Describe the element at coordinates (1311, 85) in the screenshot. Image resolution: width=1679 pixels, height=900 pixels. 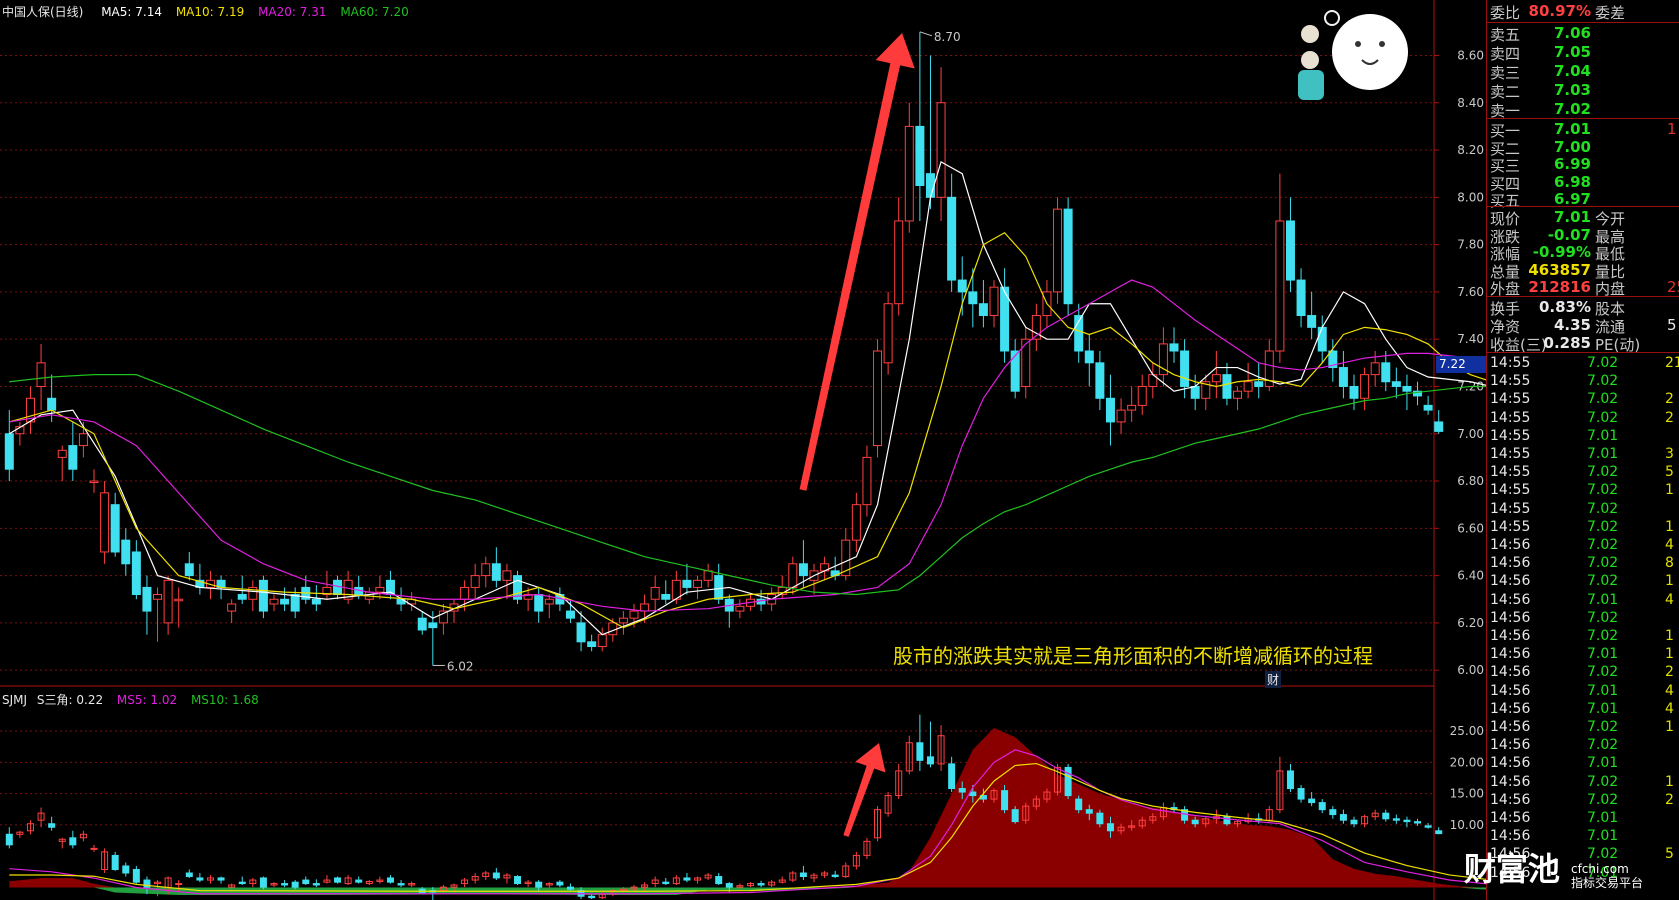
I see `fan-icon` at that location.